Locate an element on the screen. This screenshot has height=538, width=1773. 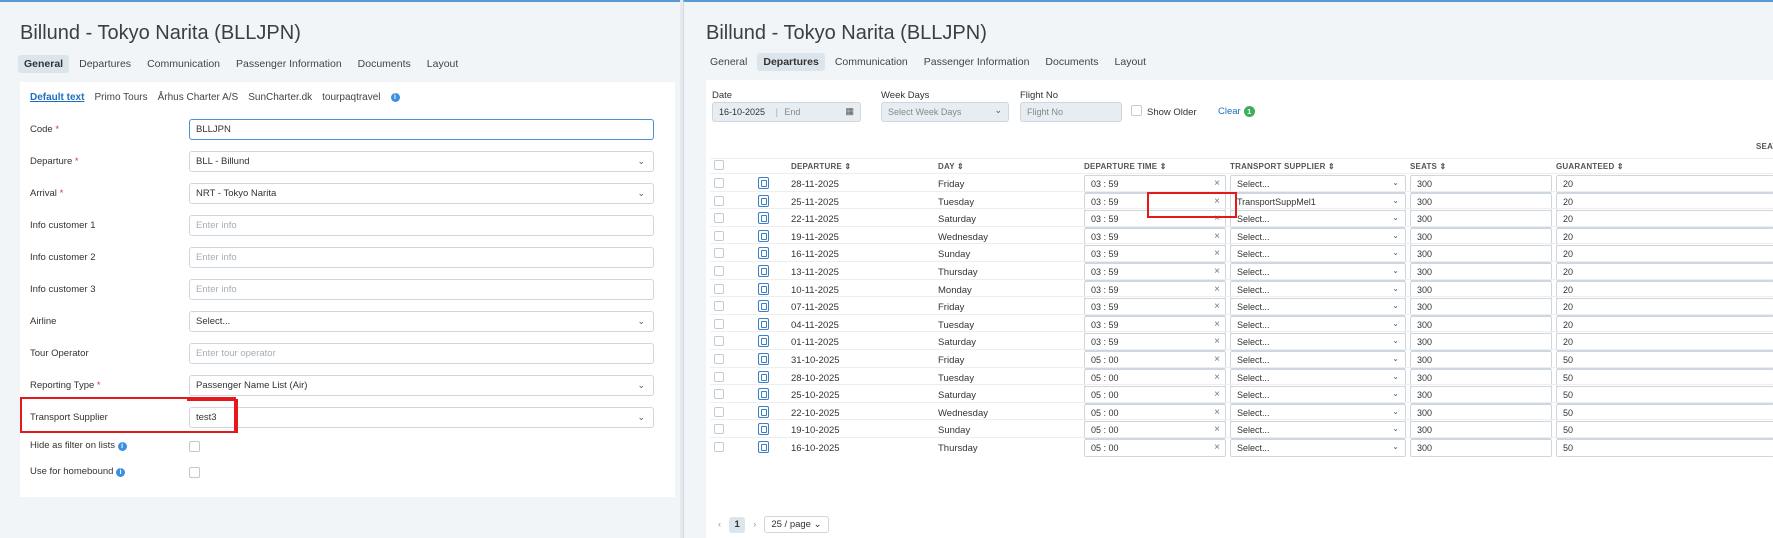
col-departure-time: DEPARTURE TIME ⇕ is located at coordinates (1125, 166).